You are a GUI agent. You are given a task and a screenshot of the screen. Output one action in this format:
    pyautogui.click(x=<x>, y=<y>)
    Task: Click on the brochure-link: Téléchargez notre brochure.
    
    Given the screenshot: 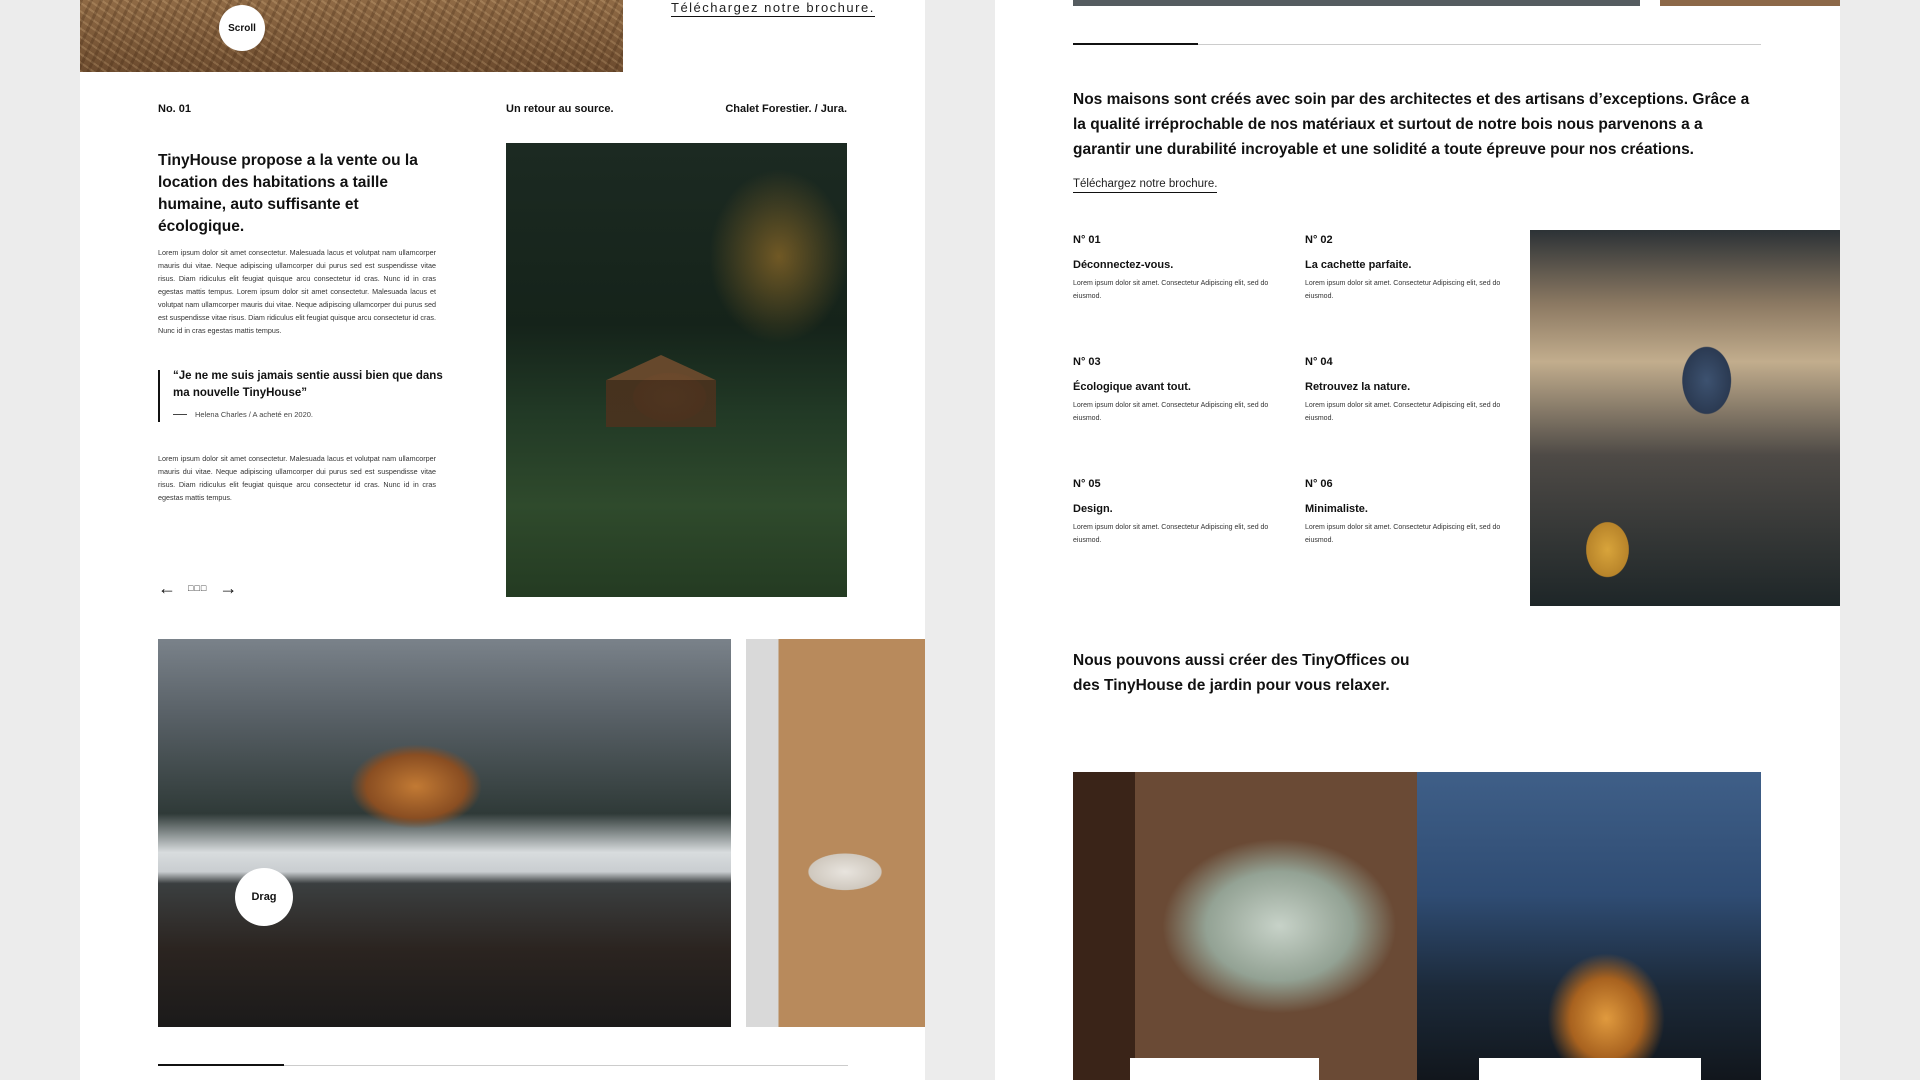 What is the action you would take?
    pyautogui.click(x=1145, y=185)
    